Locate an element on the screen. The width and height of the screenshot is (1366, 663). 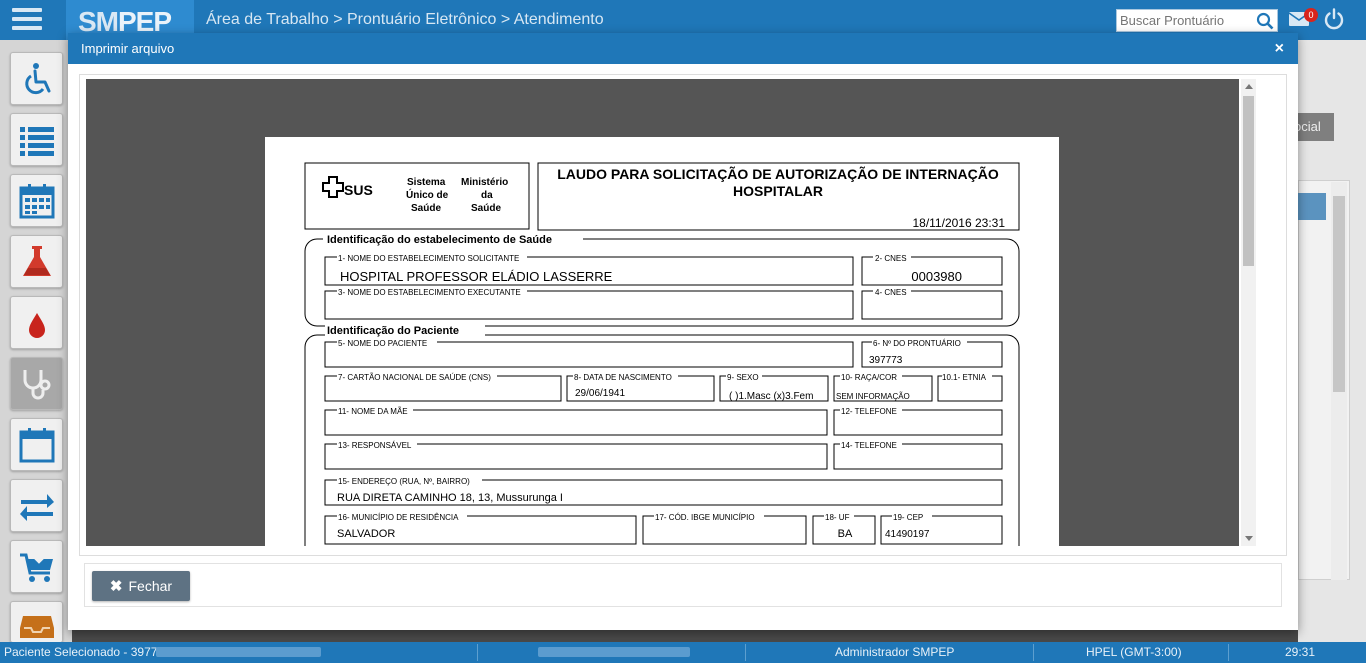
sidebar-item-cart is located at coordinates (36, 566).